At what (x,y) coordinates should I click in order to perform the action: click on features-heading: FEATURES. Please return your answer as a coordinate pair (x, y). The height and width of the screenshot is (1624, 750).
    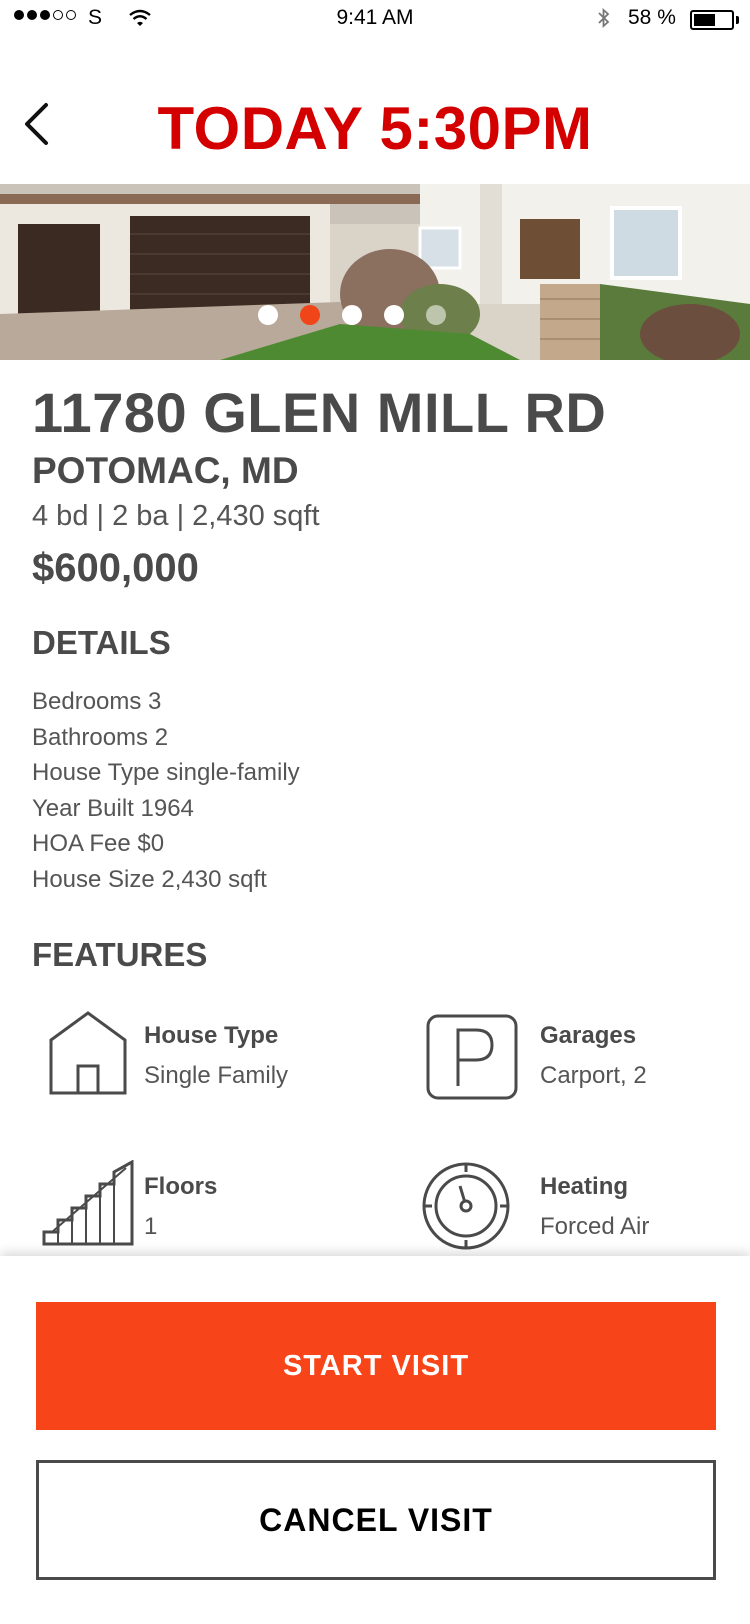
    Looking at the image, I should click on (120, 954).